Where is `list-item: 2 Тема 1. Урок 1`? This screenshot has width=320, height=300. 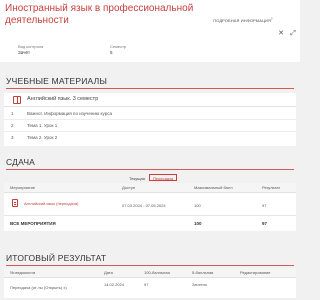
list-item: 2 Тема 1. Урок 1 is located at coordinates (150, 126).